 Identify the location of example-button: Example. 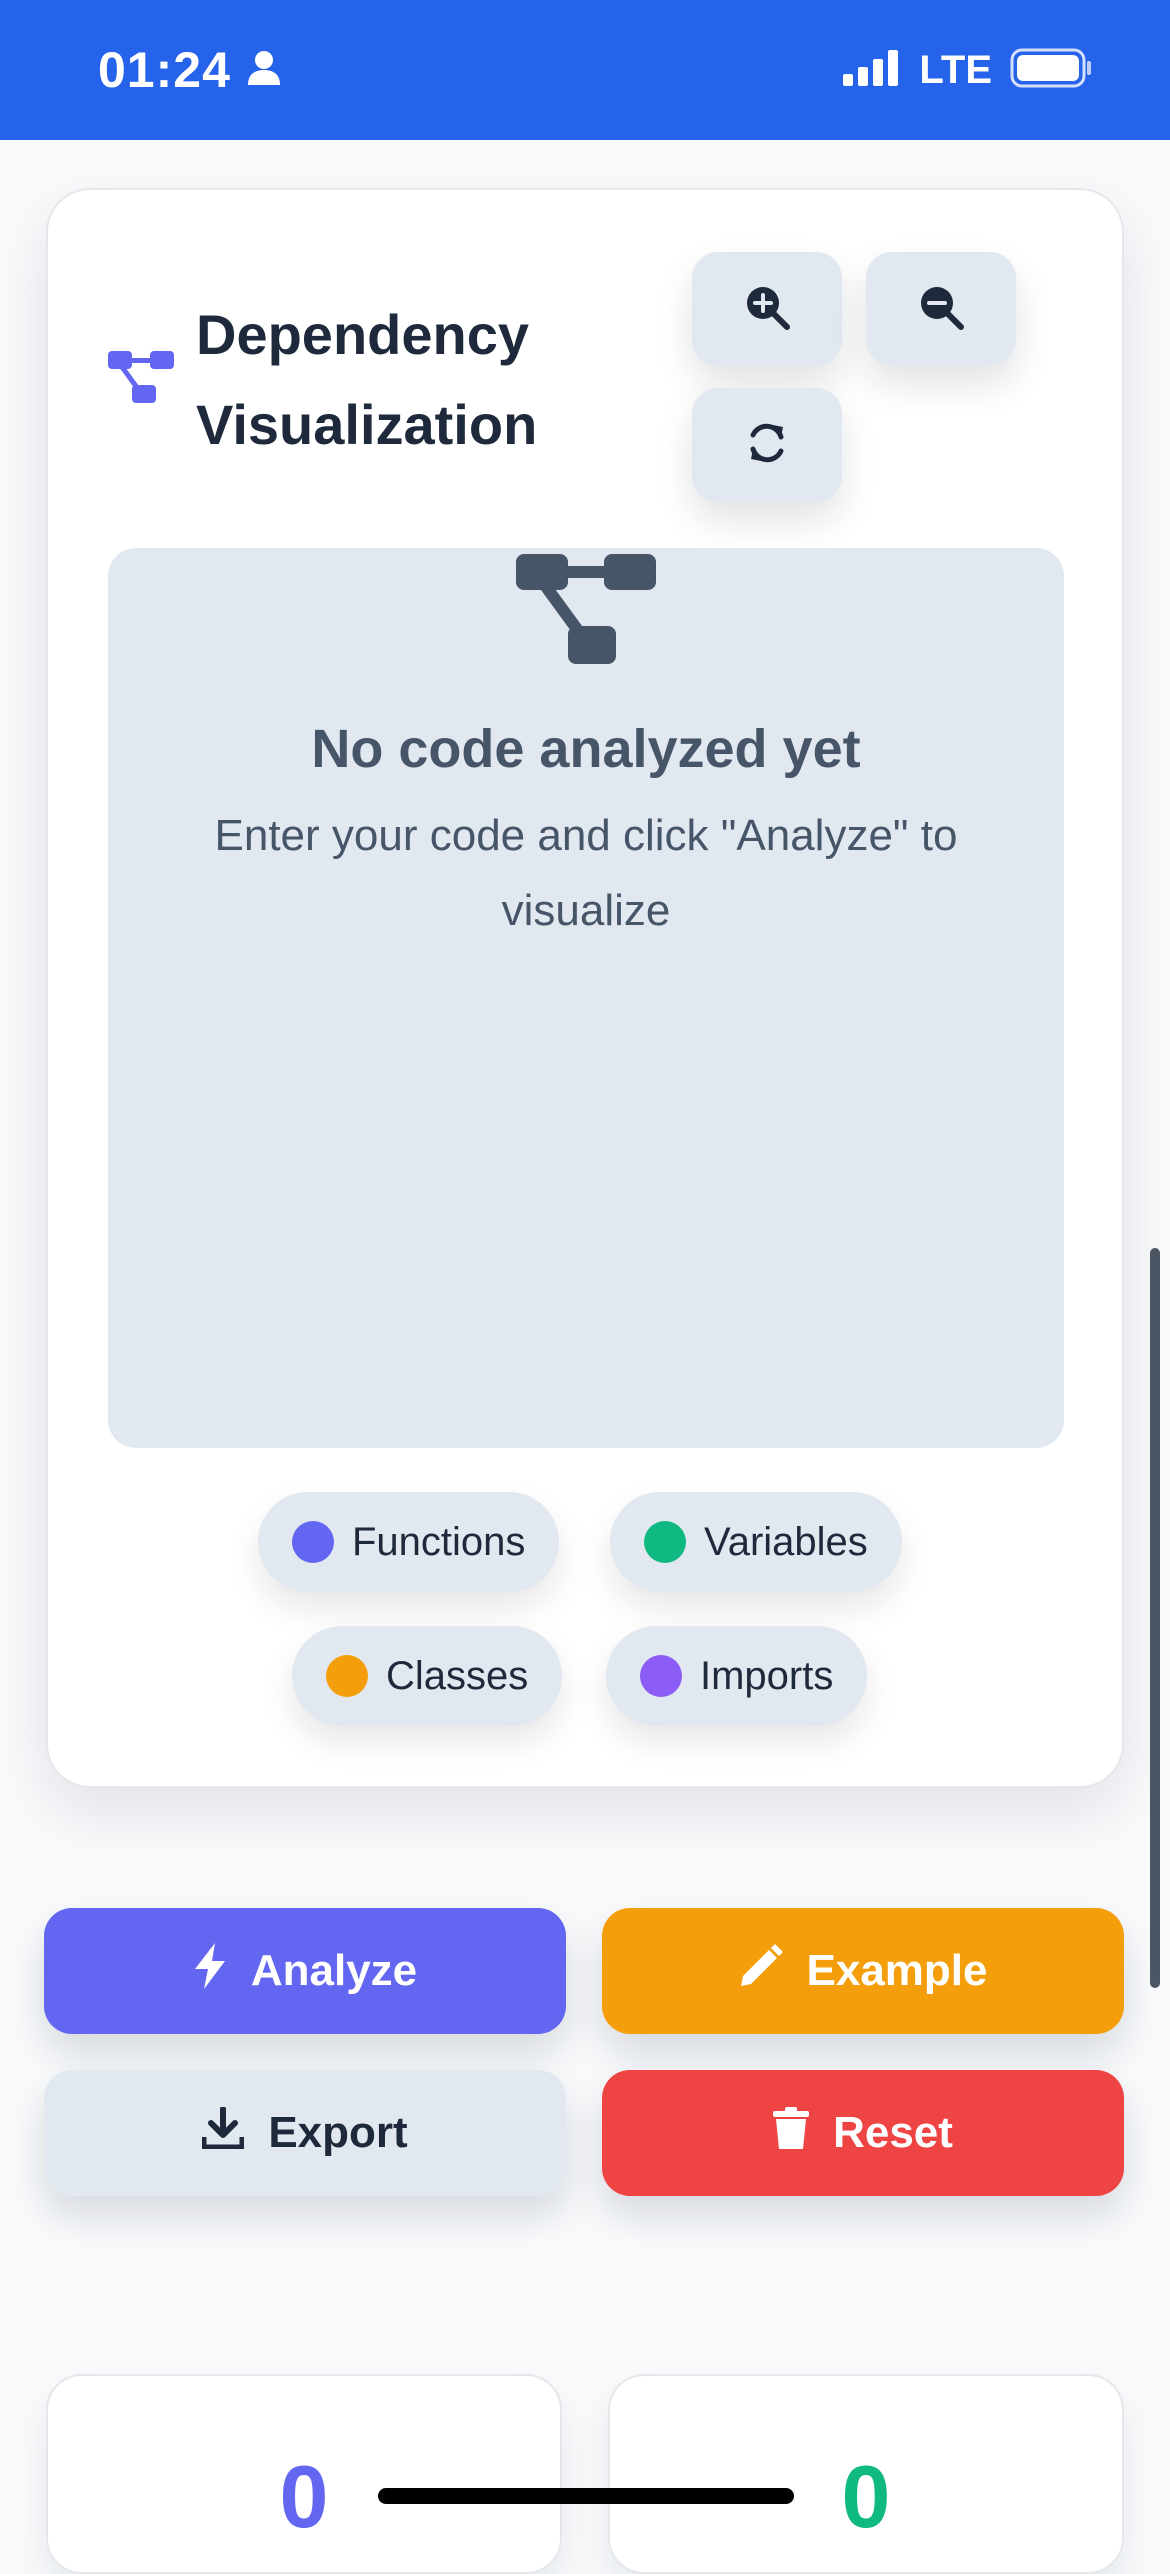
(863, 1971).